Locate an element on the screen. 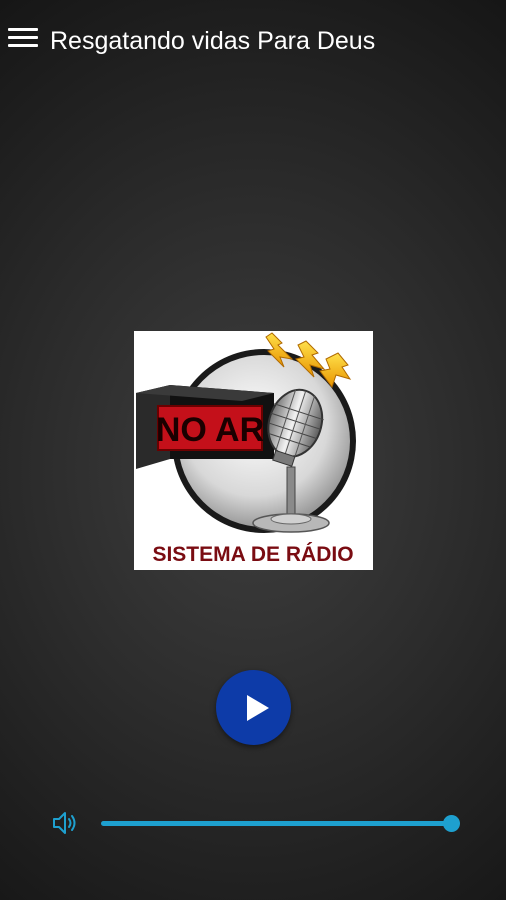  play-button is located at coordinates (253, 707).